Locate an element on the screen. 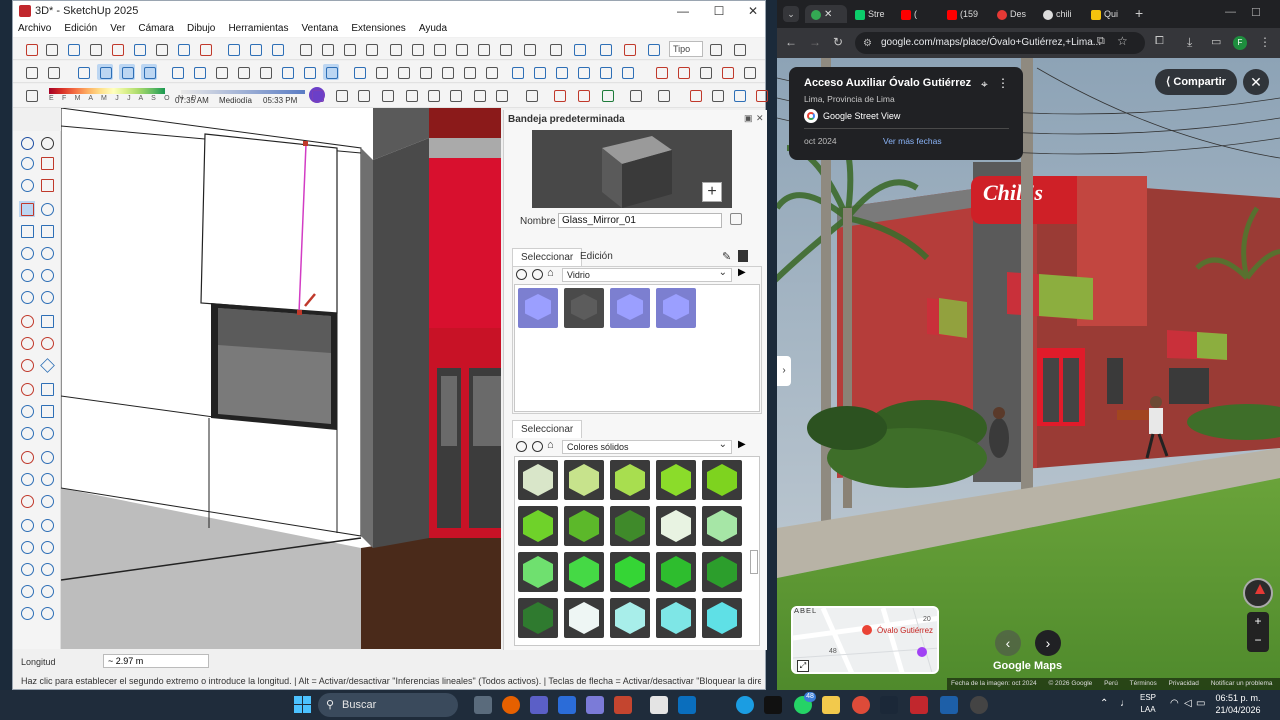 The width and height of the screenshot is (1280, 720). solid-trim-icon is located at coordinates (583, 72).